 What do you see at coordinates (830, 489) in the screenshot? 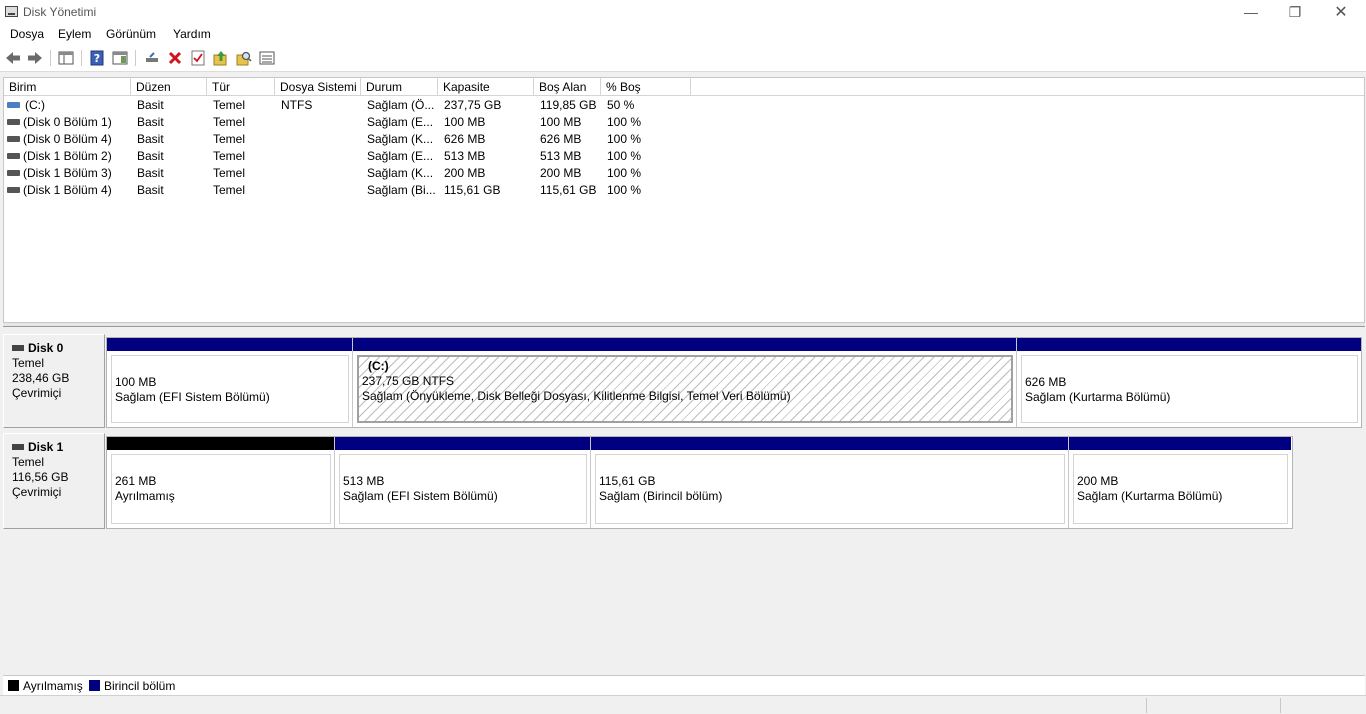
I see `partition-body: 115,61 GB Sağlam (Birincil bölüm)` at bounding box center [830, 489].